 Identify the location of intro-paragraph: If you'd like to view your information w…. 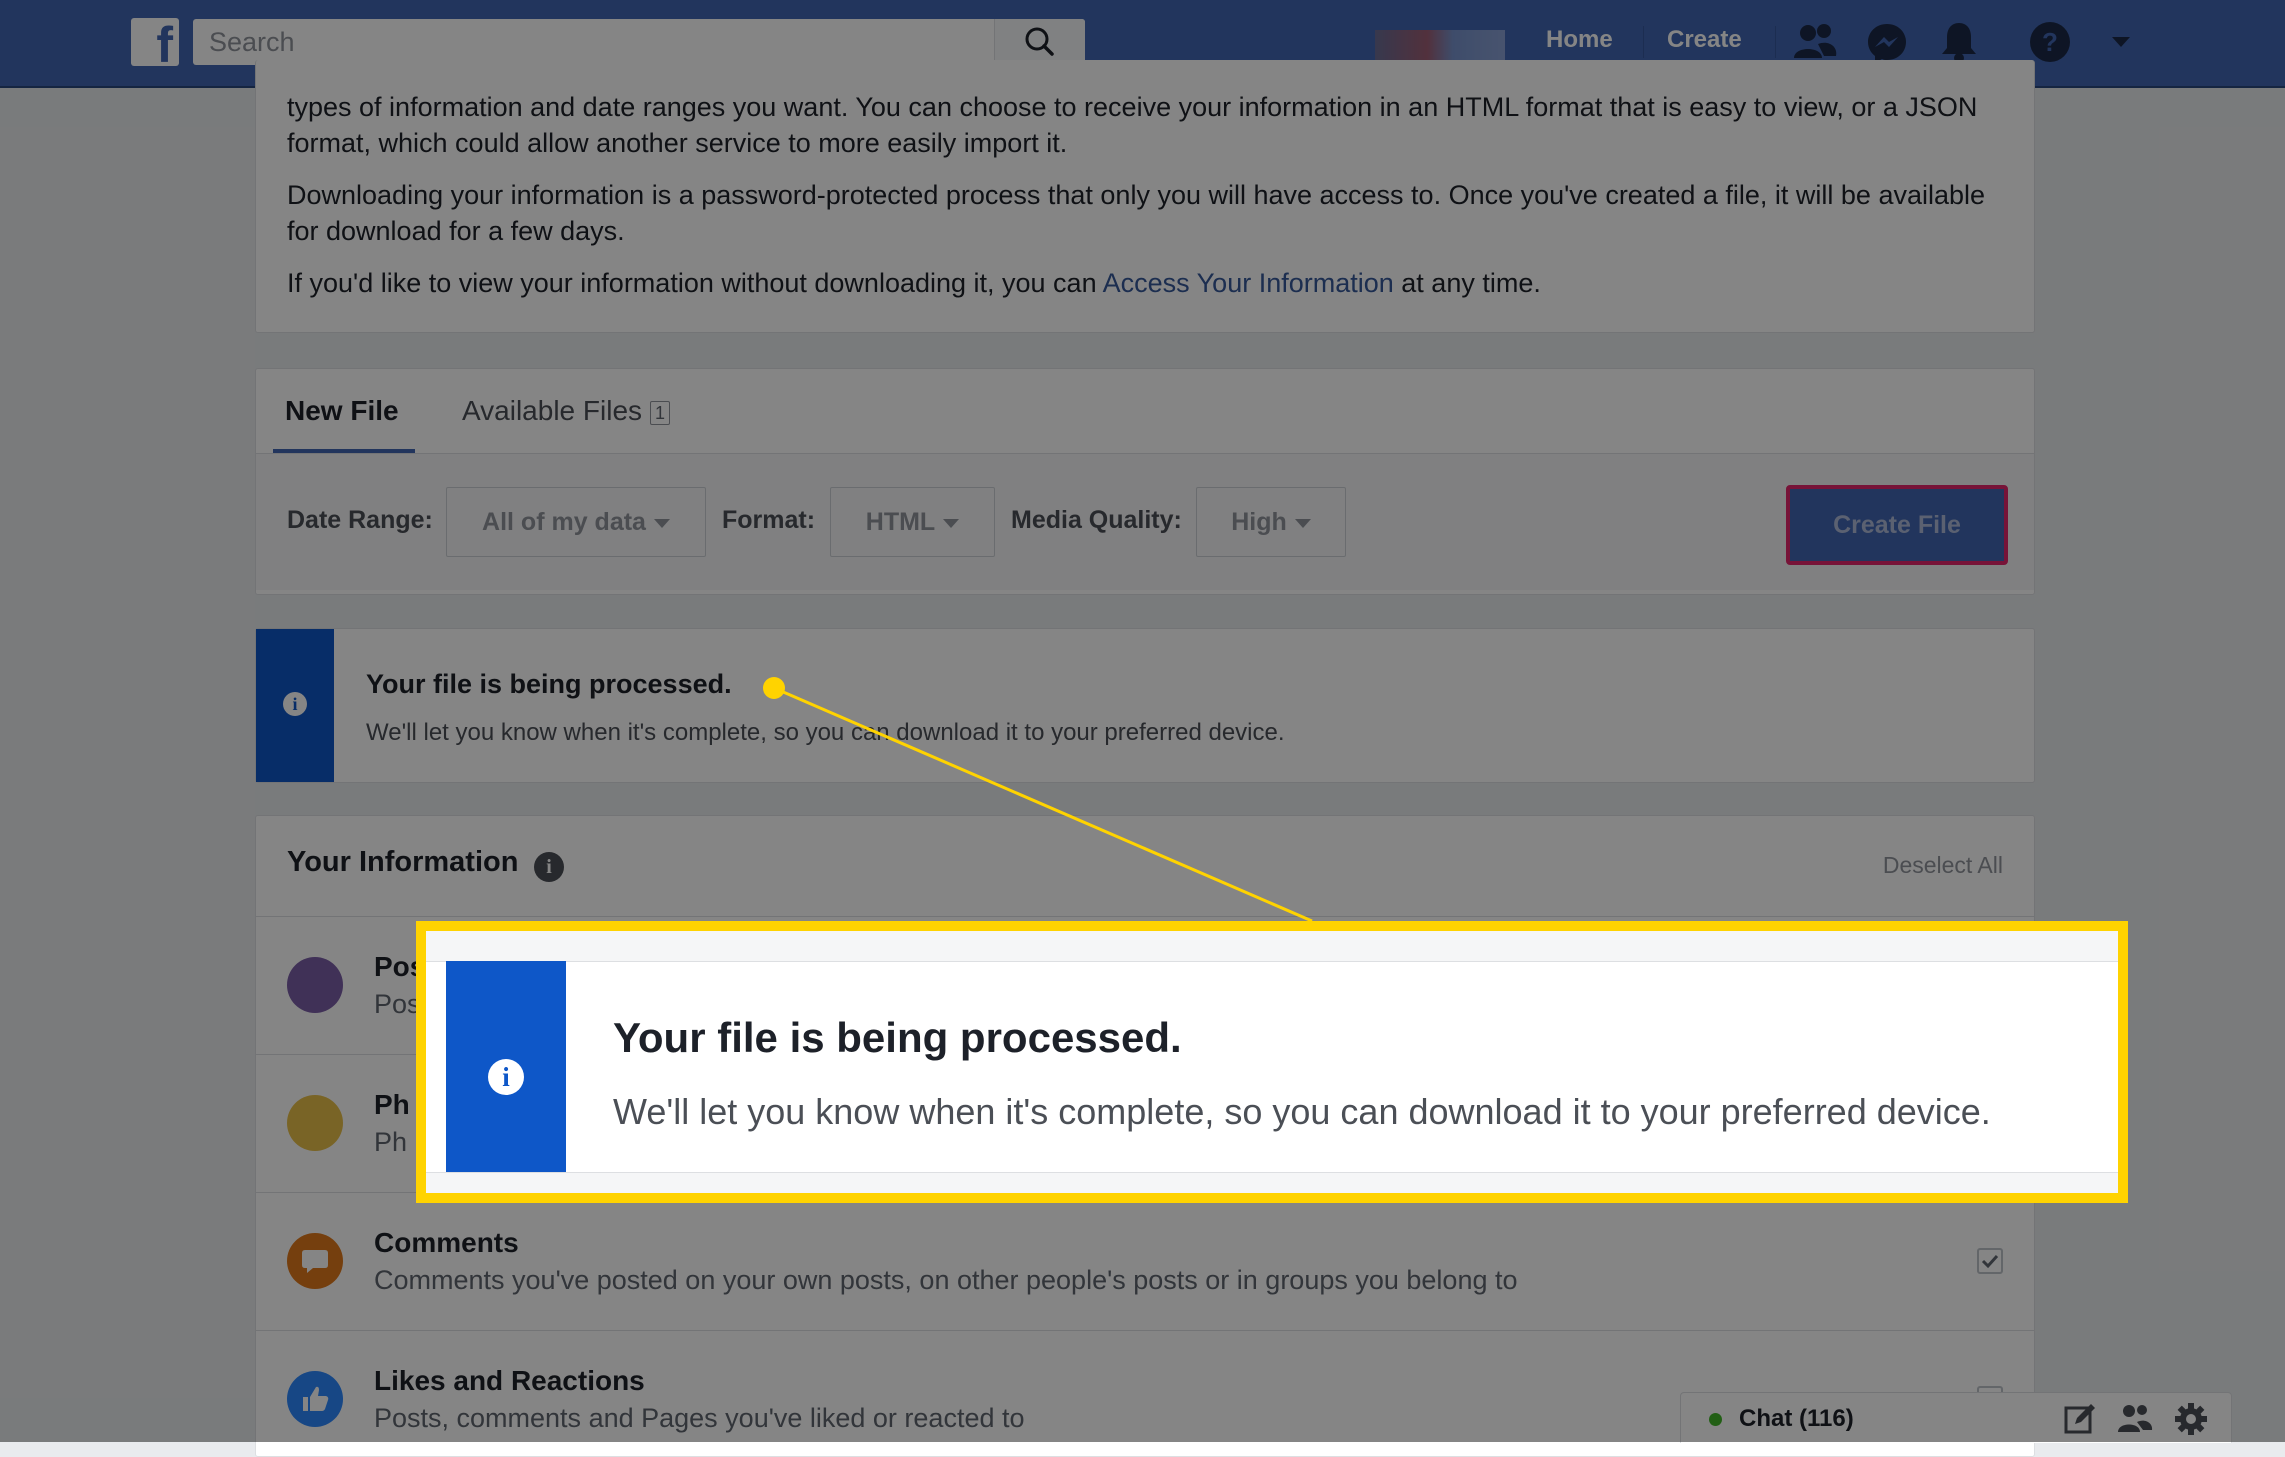
(1147, 283).